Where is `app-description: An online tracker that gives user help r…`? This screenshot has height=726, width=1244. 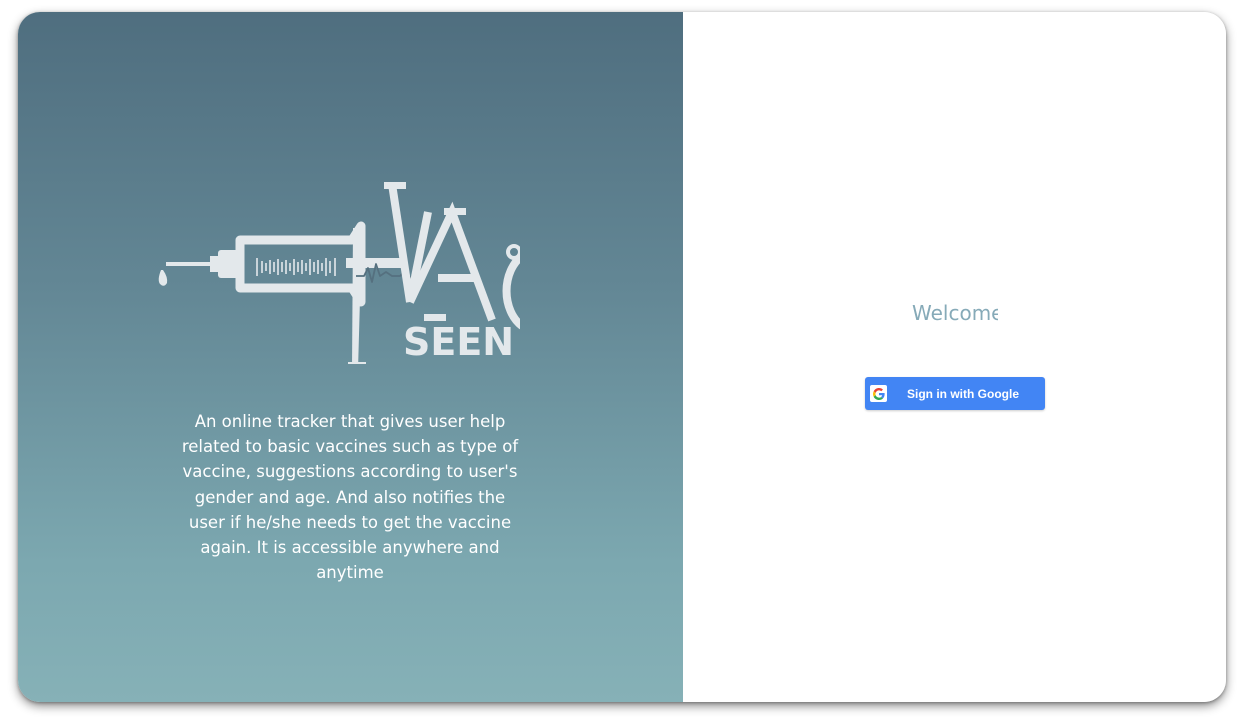 app-description: An online tracker that gives user help r… is located at coordinates (350, 497).